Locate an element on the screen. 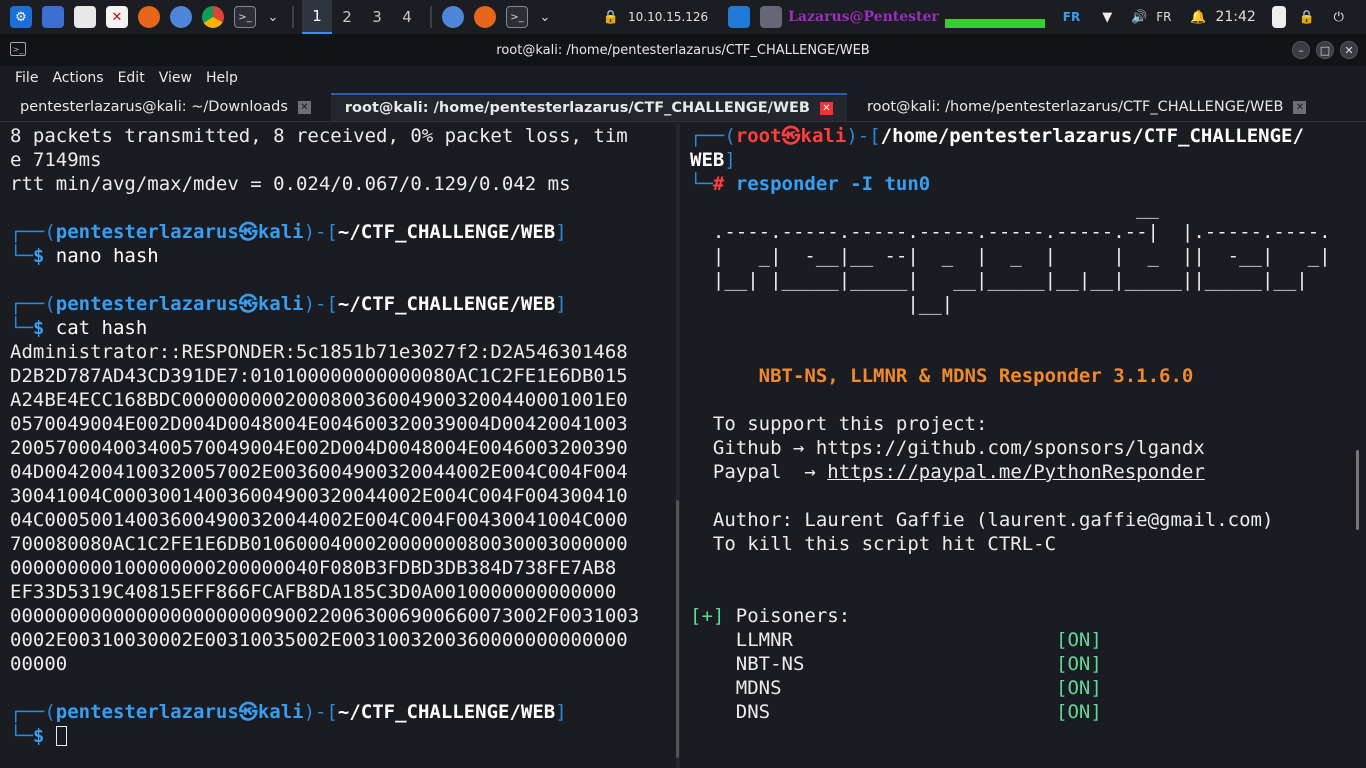 Image resolution: width=1366 pixels, height=768 pixels. kill-line: To kill this script hit CTRL-C is located at coordinates (884, 544).